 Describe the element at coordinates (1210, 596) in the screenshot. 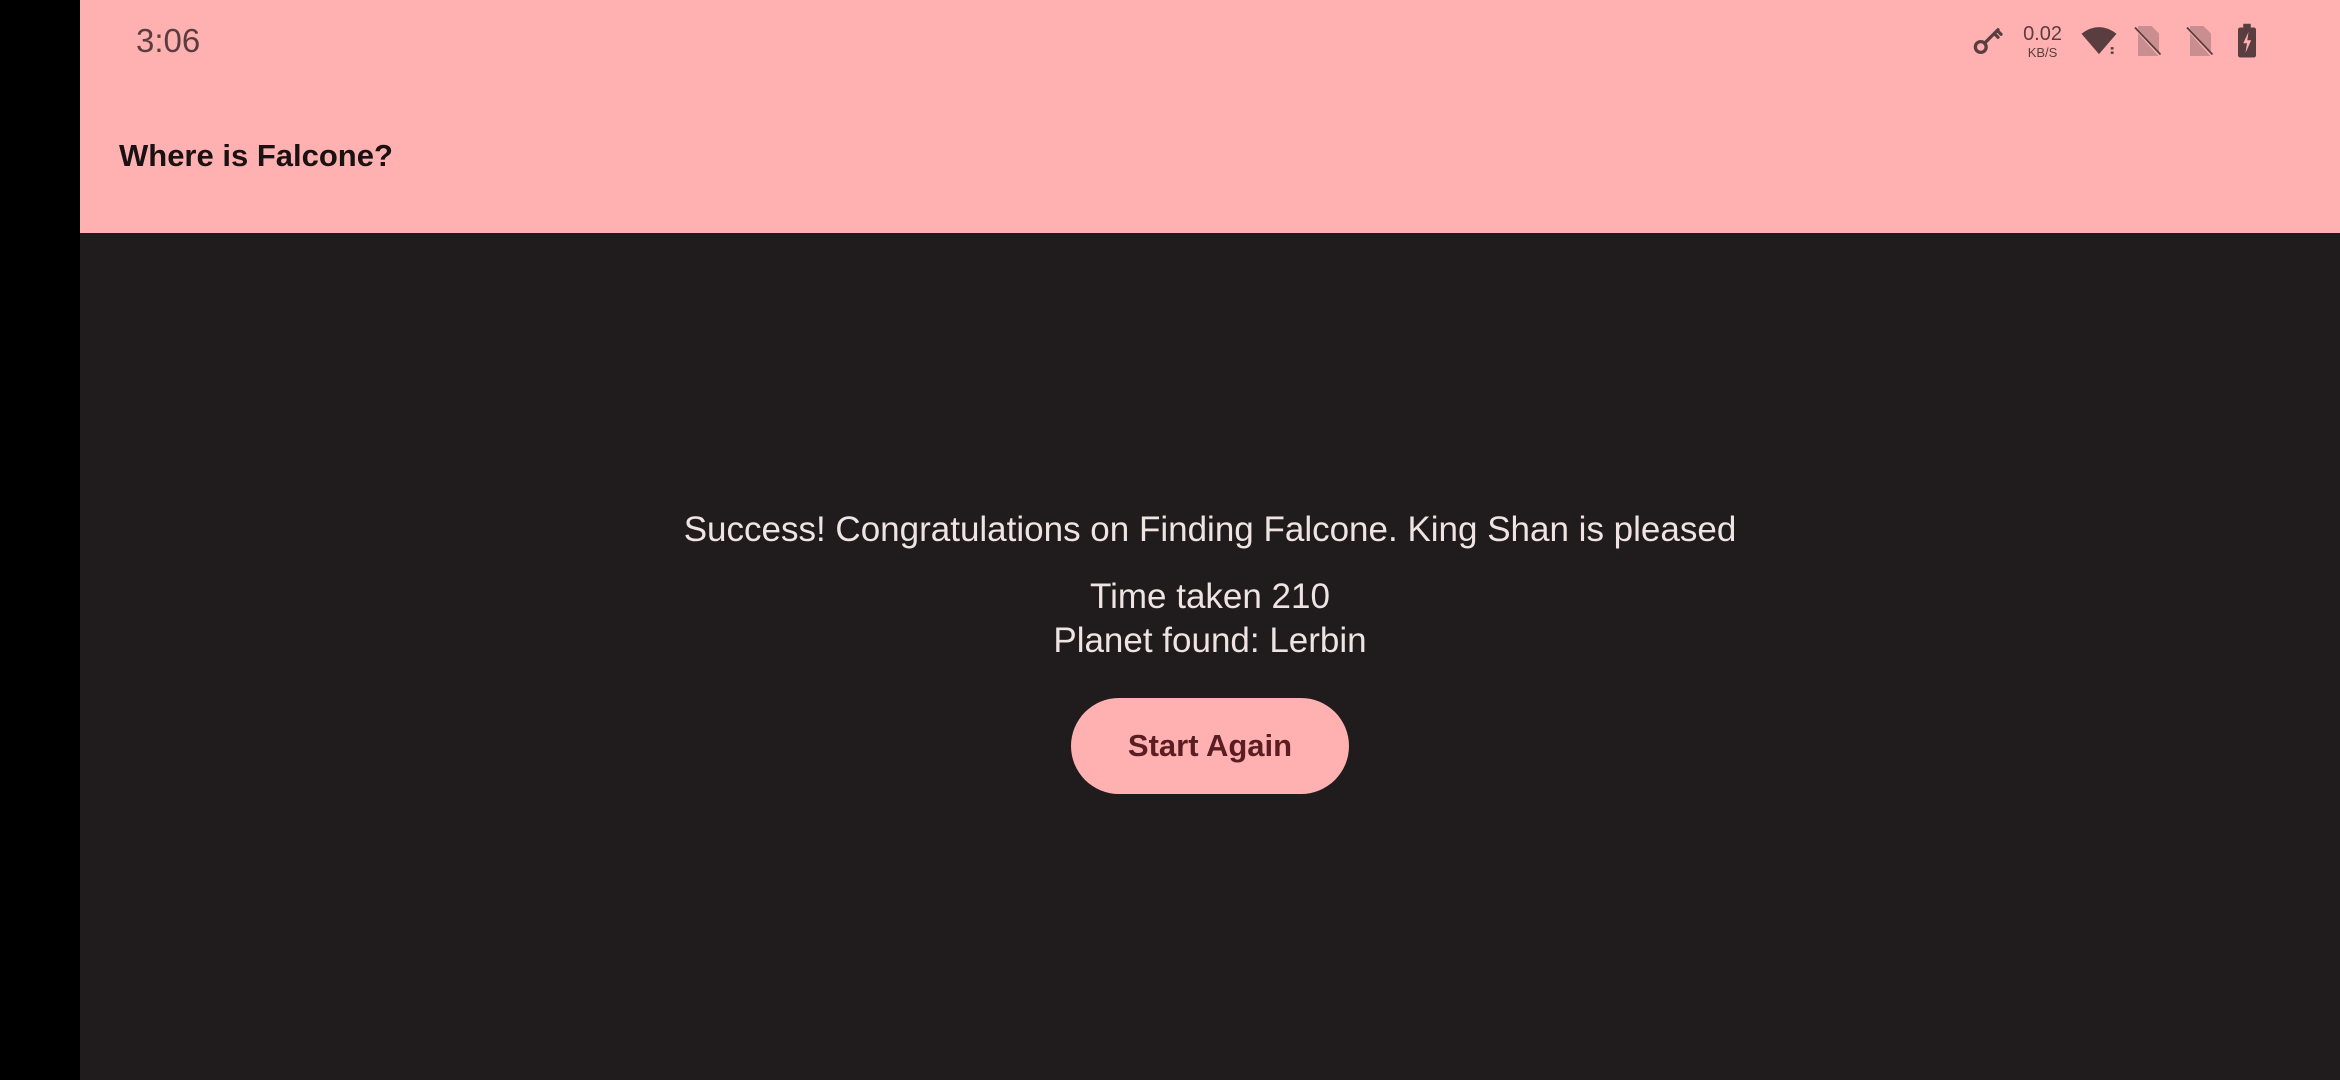

I see `time-taken-text: Time taken 210` at that location.